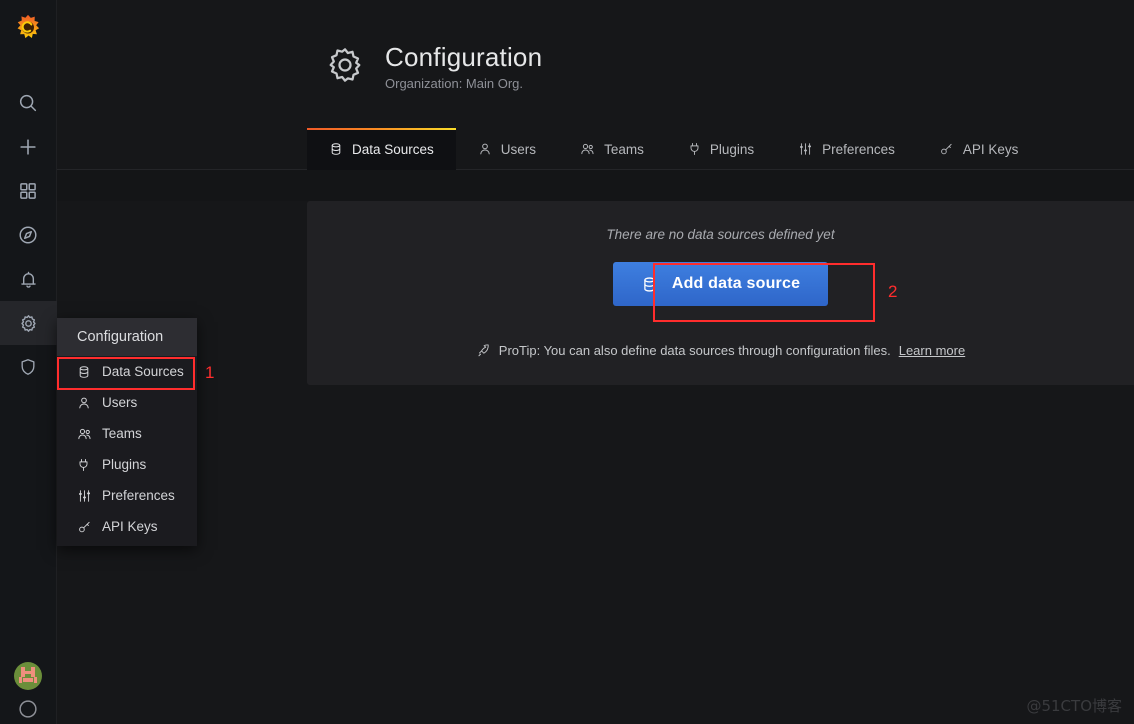 The image size is (1134, 724). I want to click on compass-icon, so click(28, 235).